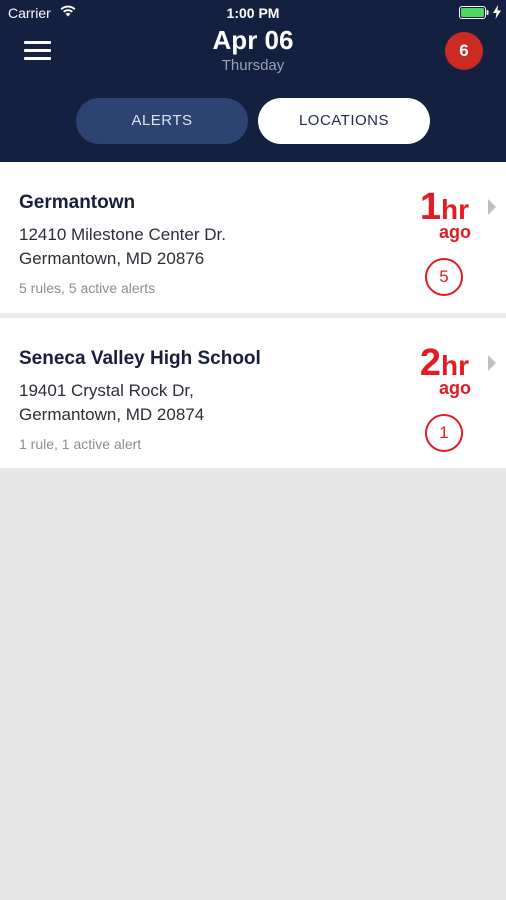 This screenshot has height=900, width=506. I want to click on location-name: Seneca Valley High School, so click(140, 358).